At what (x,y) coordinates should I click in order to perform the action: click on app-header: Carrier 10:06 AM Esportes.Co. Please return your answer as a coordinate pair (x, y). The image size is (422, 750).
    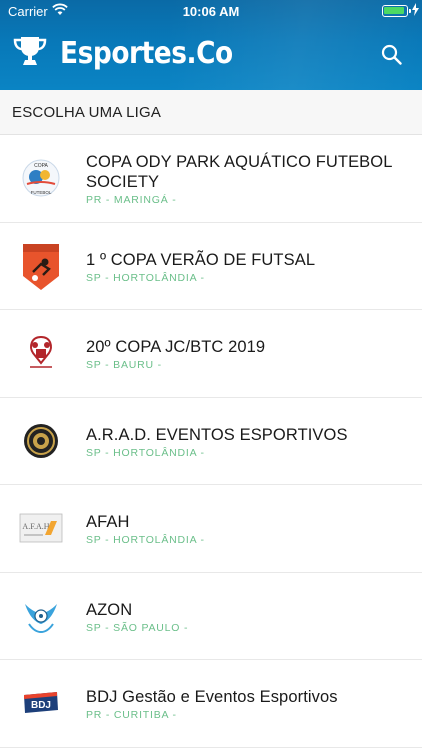
    Looking at the image, I should click on (211, 45).